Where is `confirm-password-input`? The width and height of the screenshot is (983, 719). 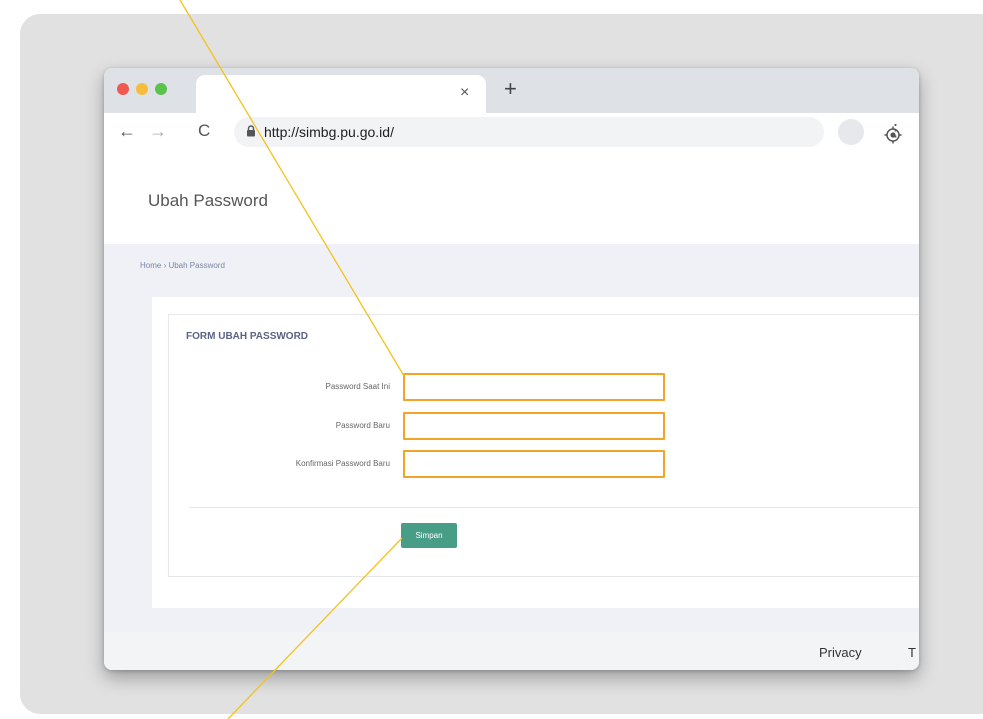 confirm-password-input is located at coordinates (534, 464).